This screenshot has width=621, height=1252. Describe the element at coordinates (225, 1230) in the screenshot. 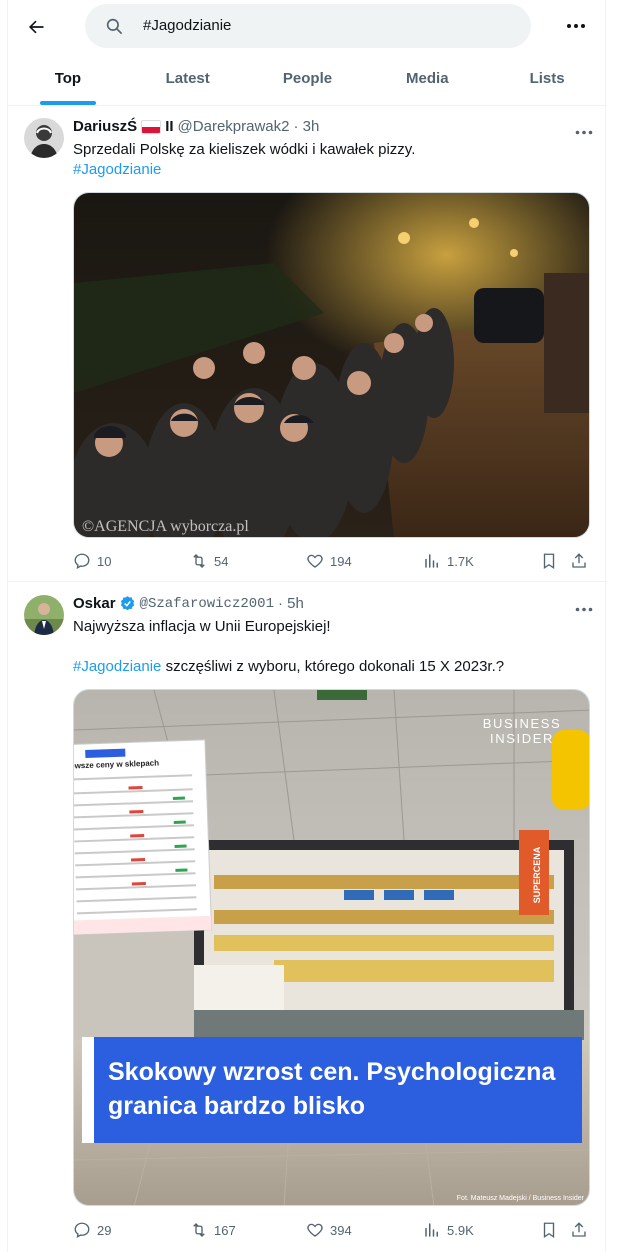

I see `retweet-count: 167` at that location.